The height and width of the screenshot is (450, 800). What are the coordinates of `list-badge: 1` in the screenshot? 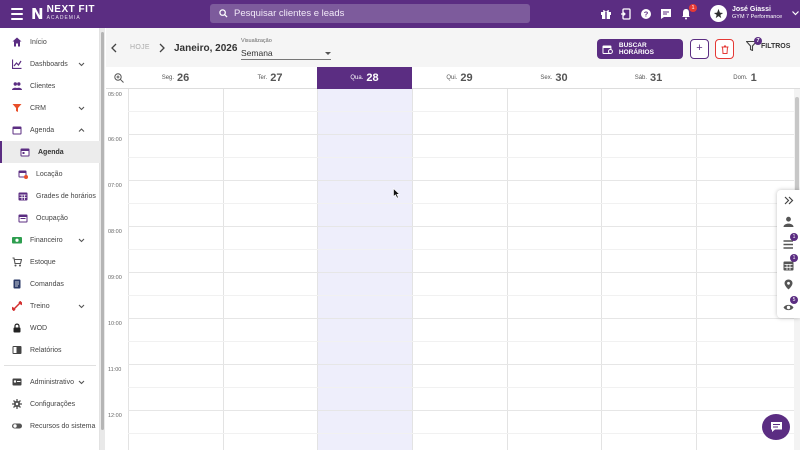 It's located at (794, 237).